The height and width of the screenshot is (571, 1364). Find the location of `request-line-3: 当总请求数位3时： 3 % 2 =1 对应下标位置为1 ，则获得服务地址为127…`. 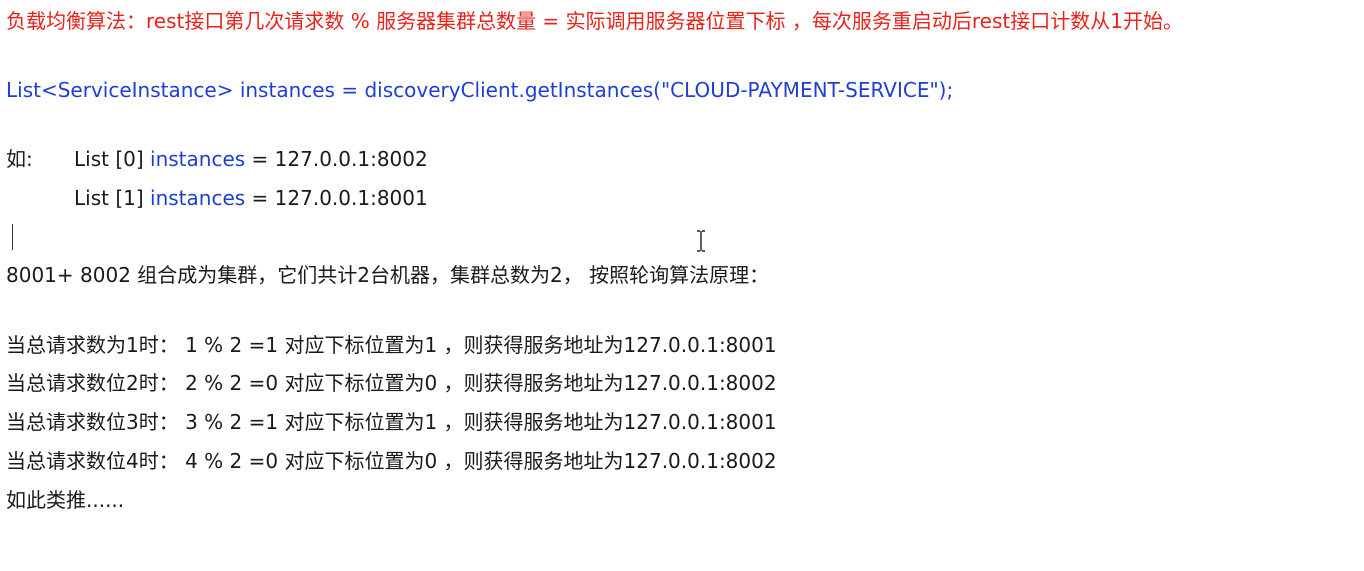

request-line-3: 当总请求数位3时： 3 % 2 =1 对应下标位置为1 ，则获得服务地址为127… is located at coordinates (391, 422).